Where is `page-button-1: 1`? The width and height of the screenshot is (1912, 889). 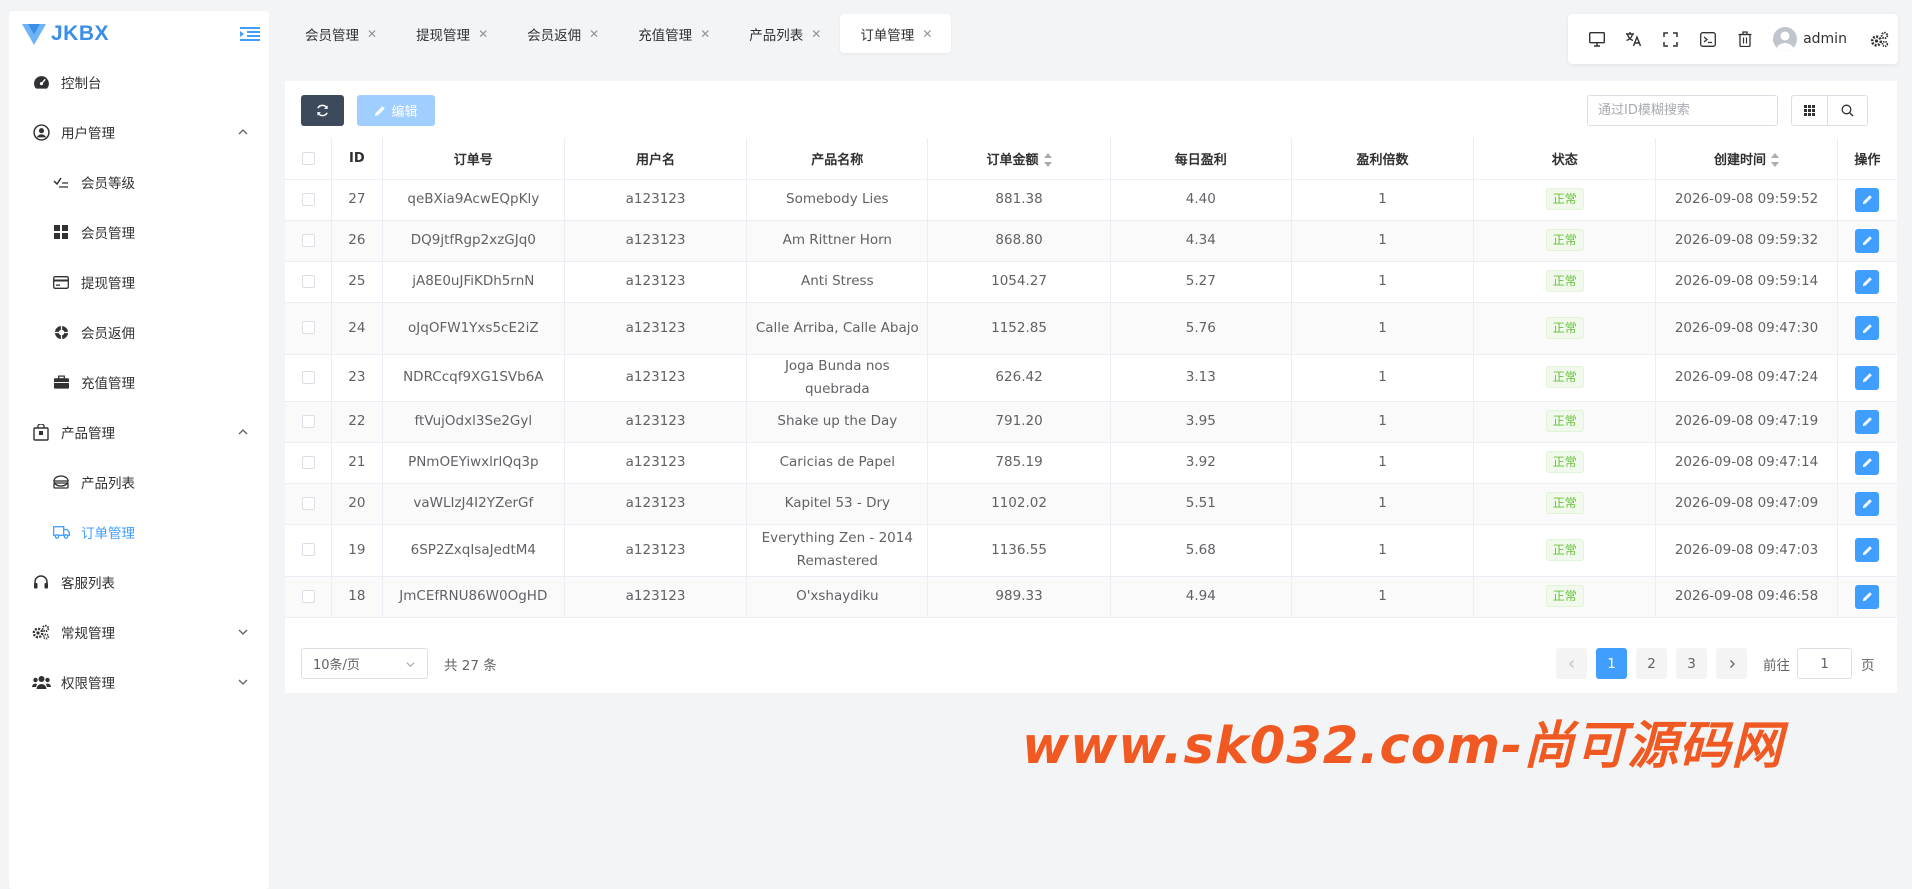 page-button-1: 1 is located at coordinates (1611, 663).